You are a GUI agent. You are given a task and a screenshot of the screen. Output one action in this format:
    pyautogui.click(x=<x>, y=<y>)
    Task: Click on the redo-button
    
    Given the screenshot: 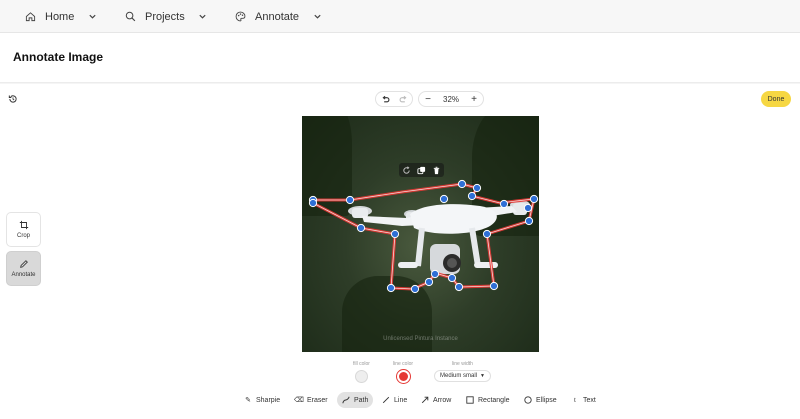 What is the action you would take?
    pyautogui.click(x=403, y=99)
    